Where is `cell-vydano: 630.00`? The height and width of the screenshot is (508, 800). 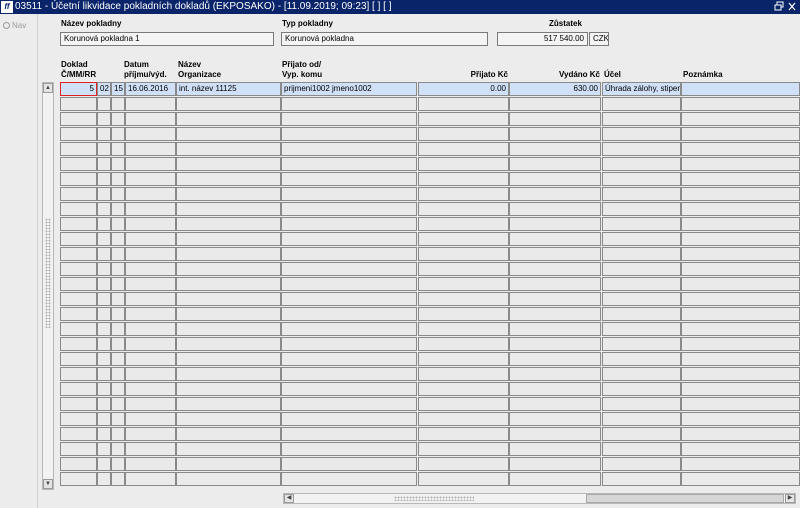 cell-vydano: 630.00 is located at coordinates (555, 89).